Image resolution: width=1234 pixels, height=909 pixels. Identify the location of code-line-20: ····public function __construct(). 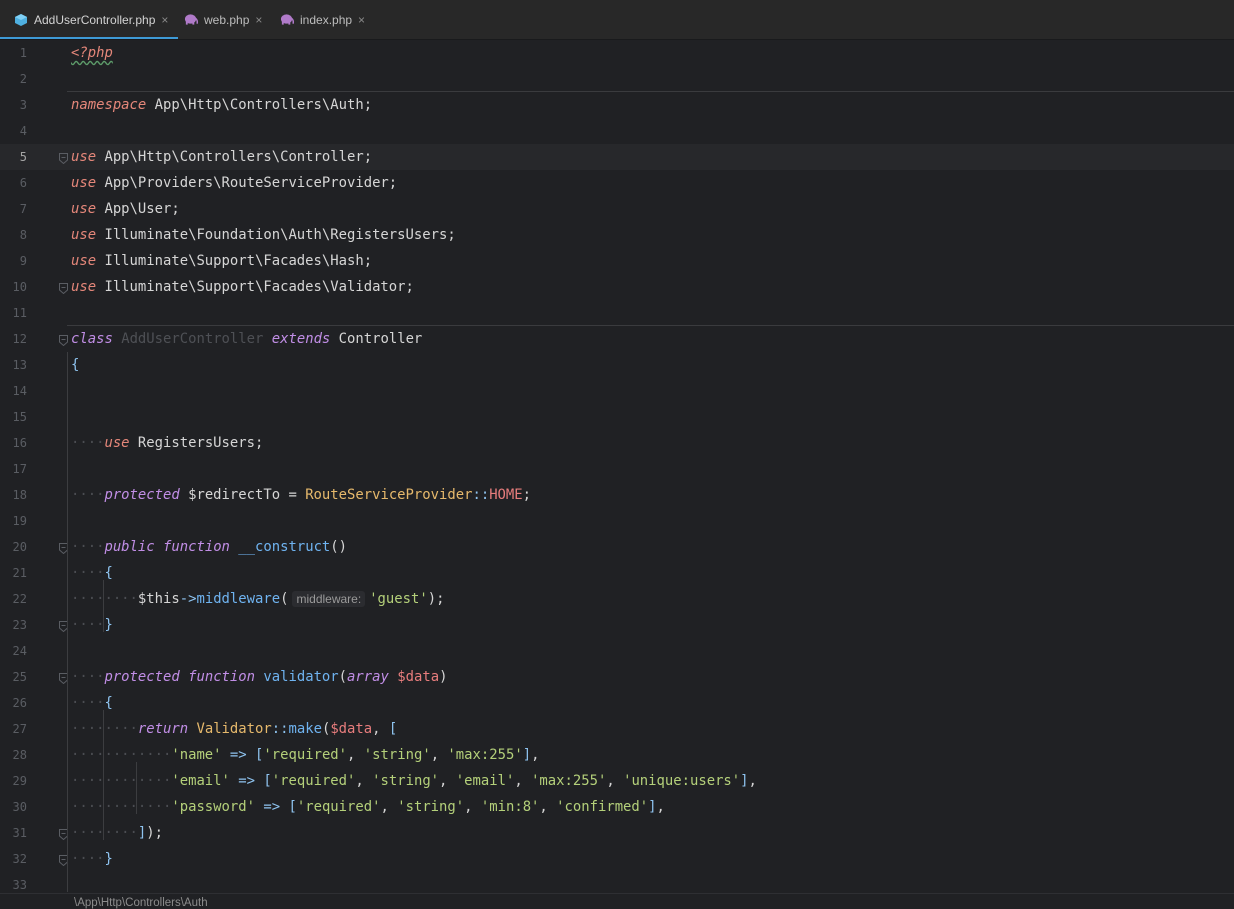
(209, 547).